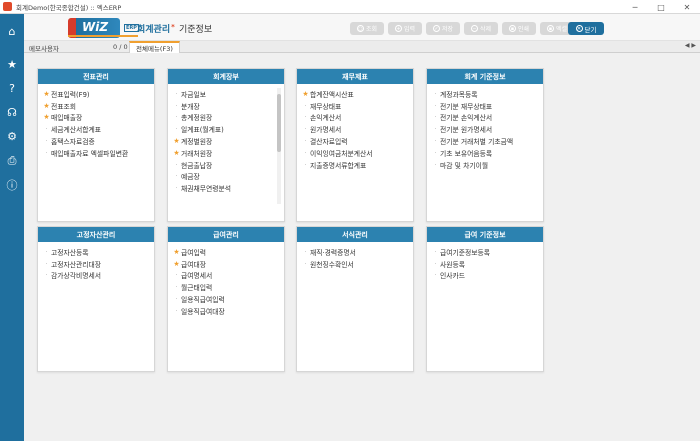  What do you see at coordinates (355, 252) in the screenshot?
I see `menu-item: · 재직·경력증명서` at bounding box center [355, 252].